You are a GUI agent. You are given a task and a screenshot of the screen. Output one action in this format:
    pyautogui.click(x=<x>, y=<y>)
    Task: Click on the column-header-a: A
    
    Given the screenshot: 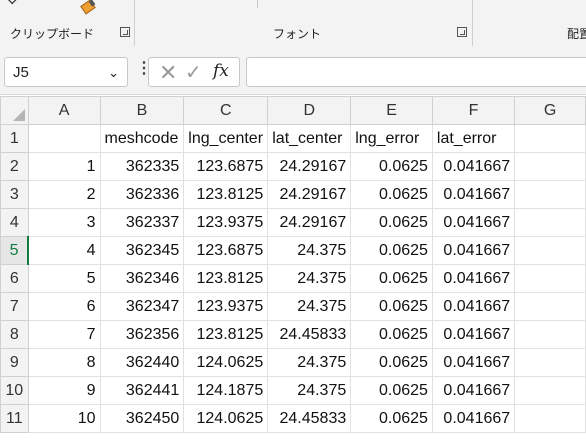 What is the action you would take?
    pyautogui.click(x=64, y=110)
    